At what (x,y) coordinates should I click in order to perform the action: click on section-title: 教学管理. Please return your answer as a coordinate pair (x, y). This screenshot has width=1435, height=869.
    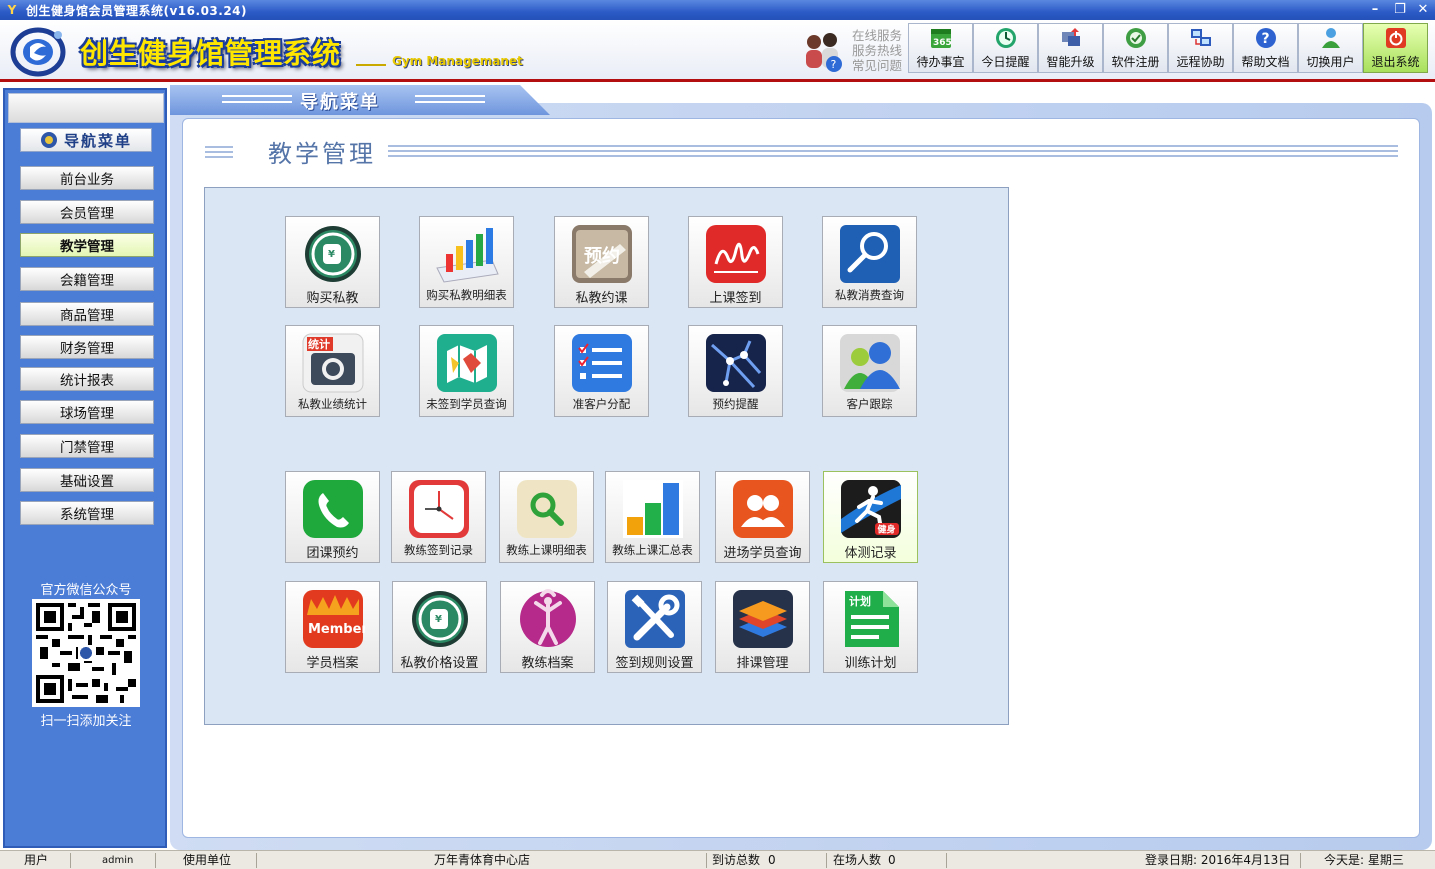
    Looking at the image, I should click on (322, 154).